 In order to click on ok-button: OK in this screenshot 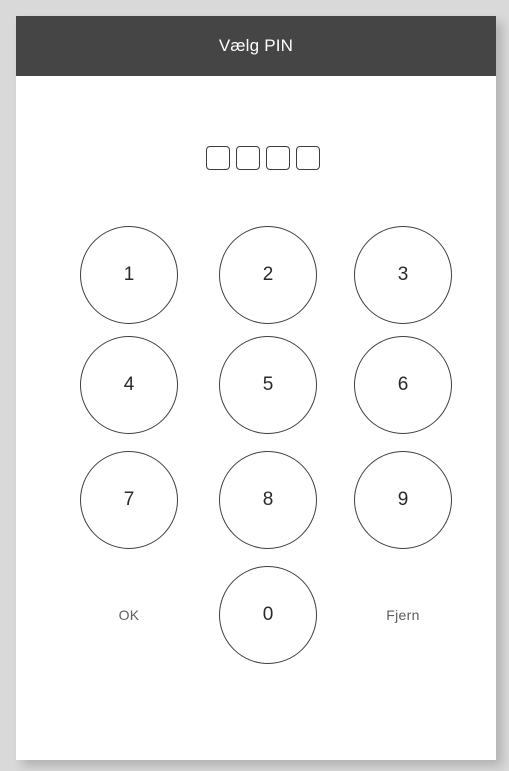, I will do `click(129, 615)`.